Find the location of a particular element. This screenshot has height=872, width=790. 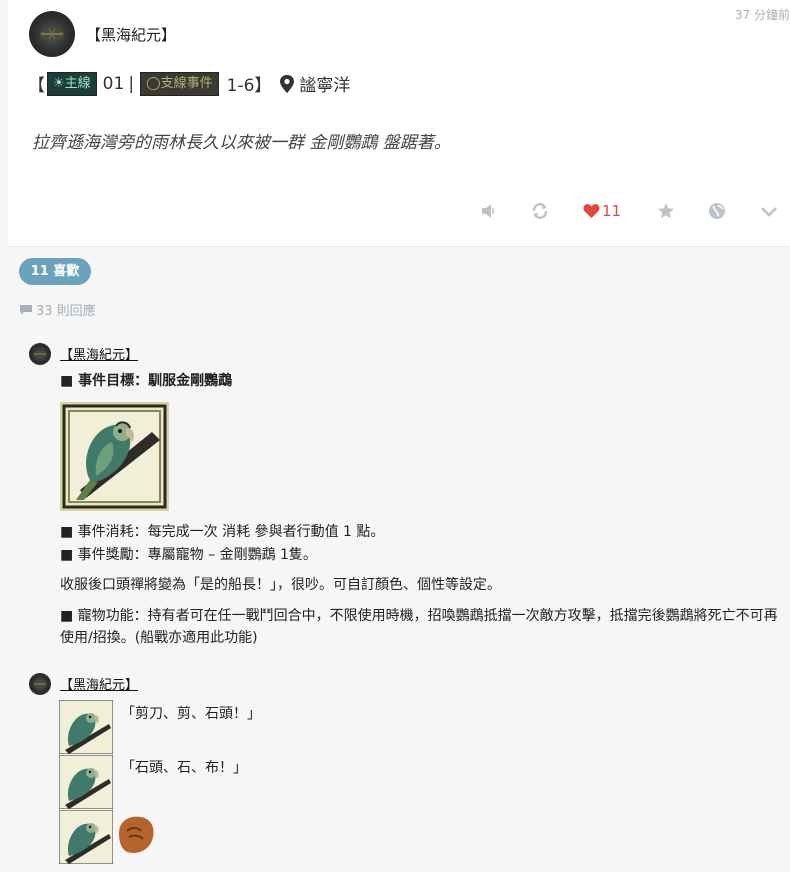

heart-icon is located at coordinates (591, 211).